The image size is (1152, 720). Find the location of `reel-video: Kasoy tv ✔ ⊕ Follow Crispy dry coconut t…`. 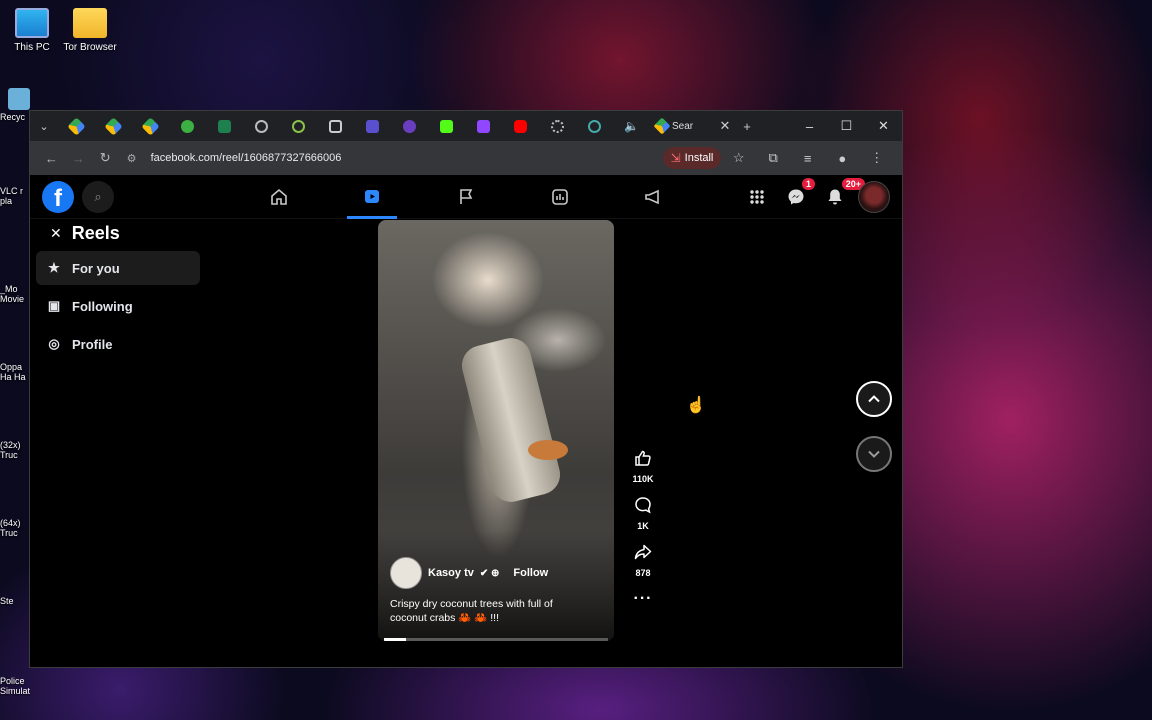

reel-video: Kasoy tv ✔ ⊕ Follow Crispy dry coconut t… is located at coordinates (496, 430).